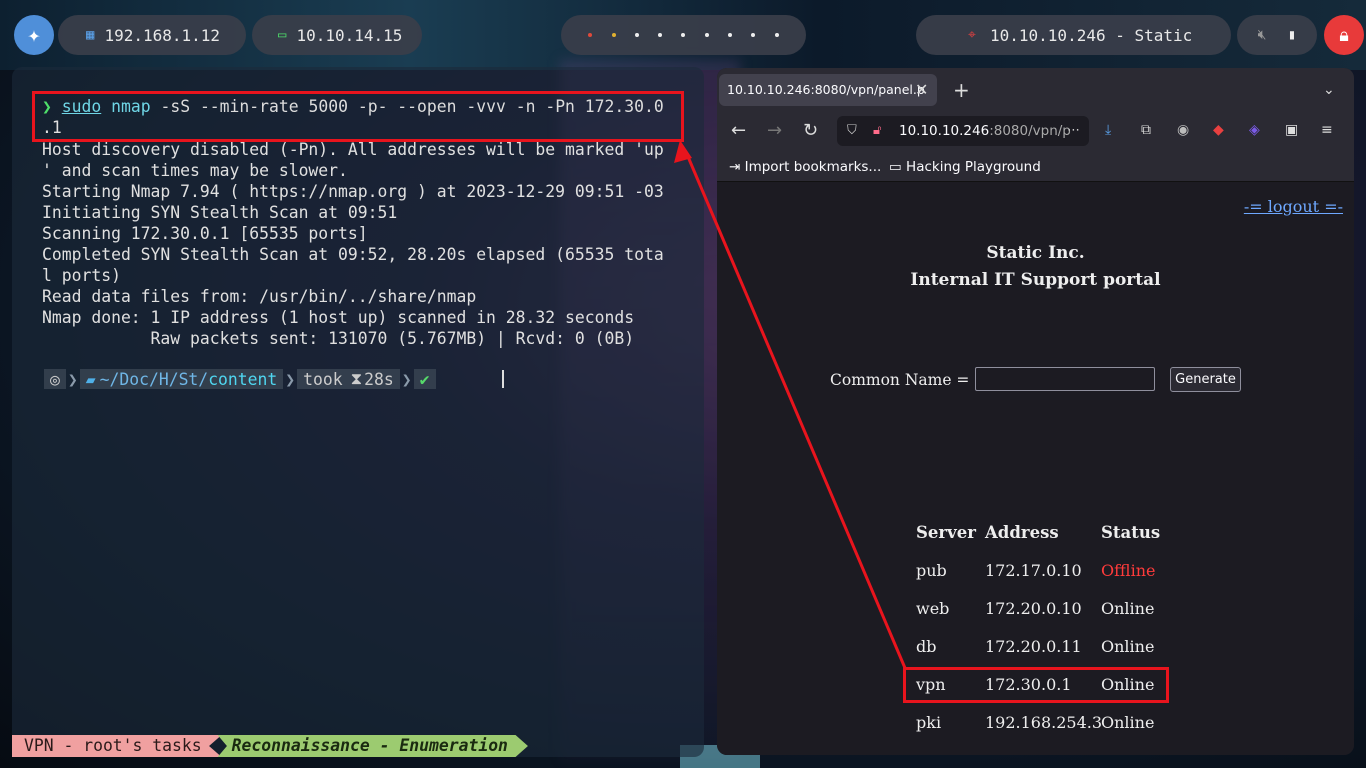 The height and width of the screenshot is (768, 1366). Describe the element at coordinates (1044, 722) in the screenshot. I see `cell-address: 192.168.254.3` at that location.